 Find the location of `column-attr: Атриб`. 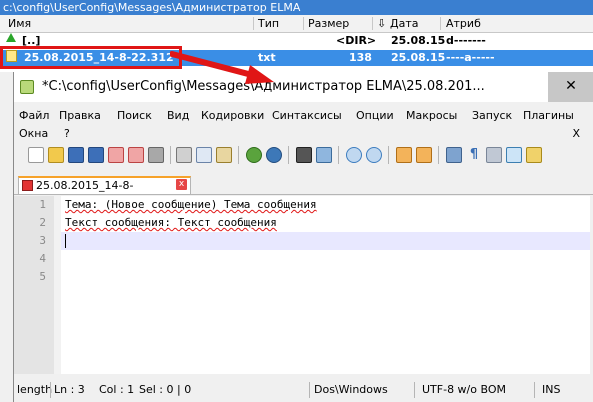

column-attr: Атриб is located at coordinates (463, 23).